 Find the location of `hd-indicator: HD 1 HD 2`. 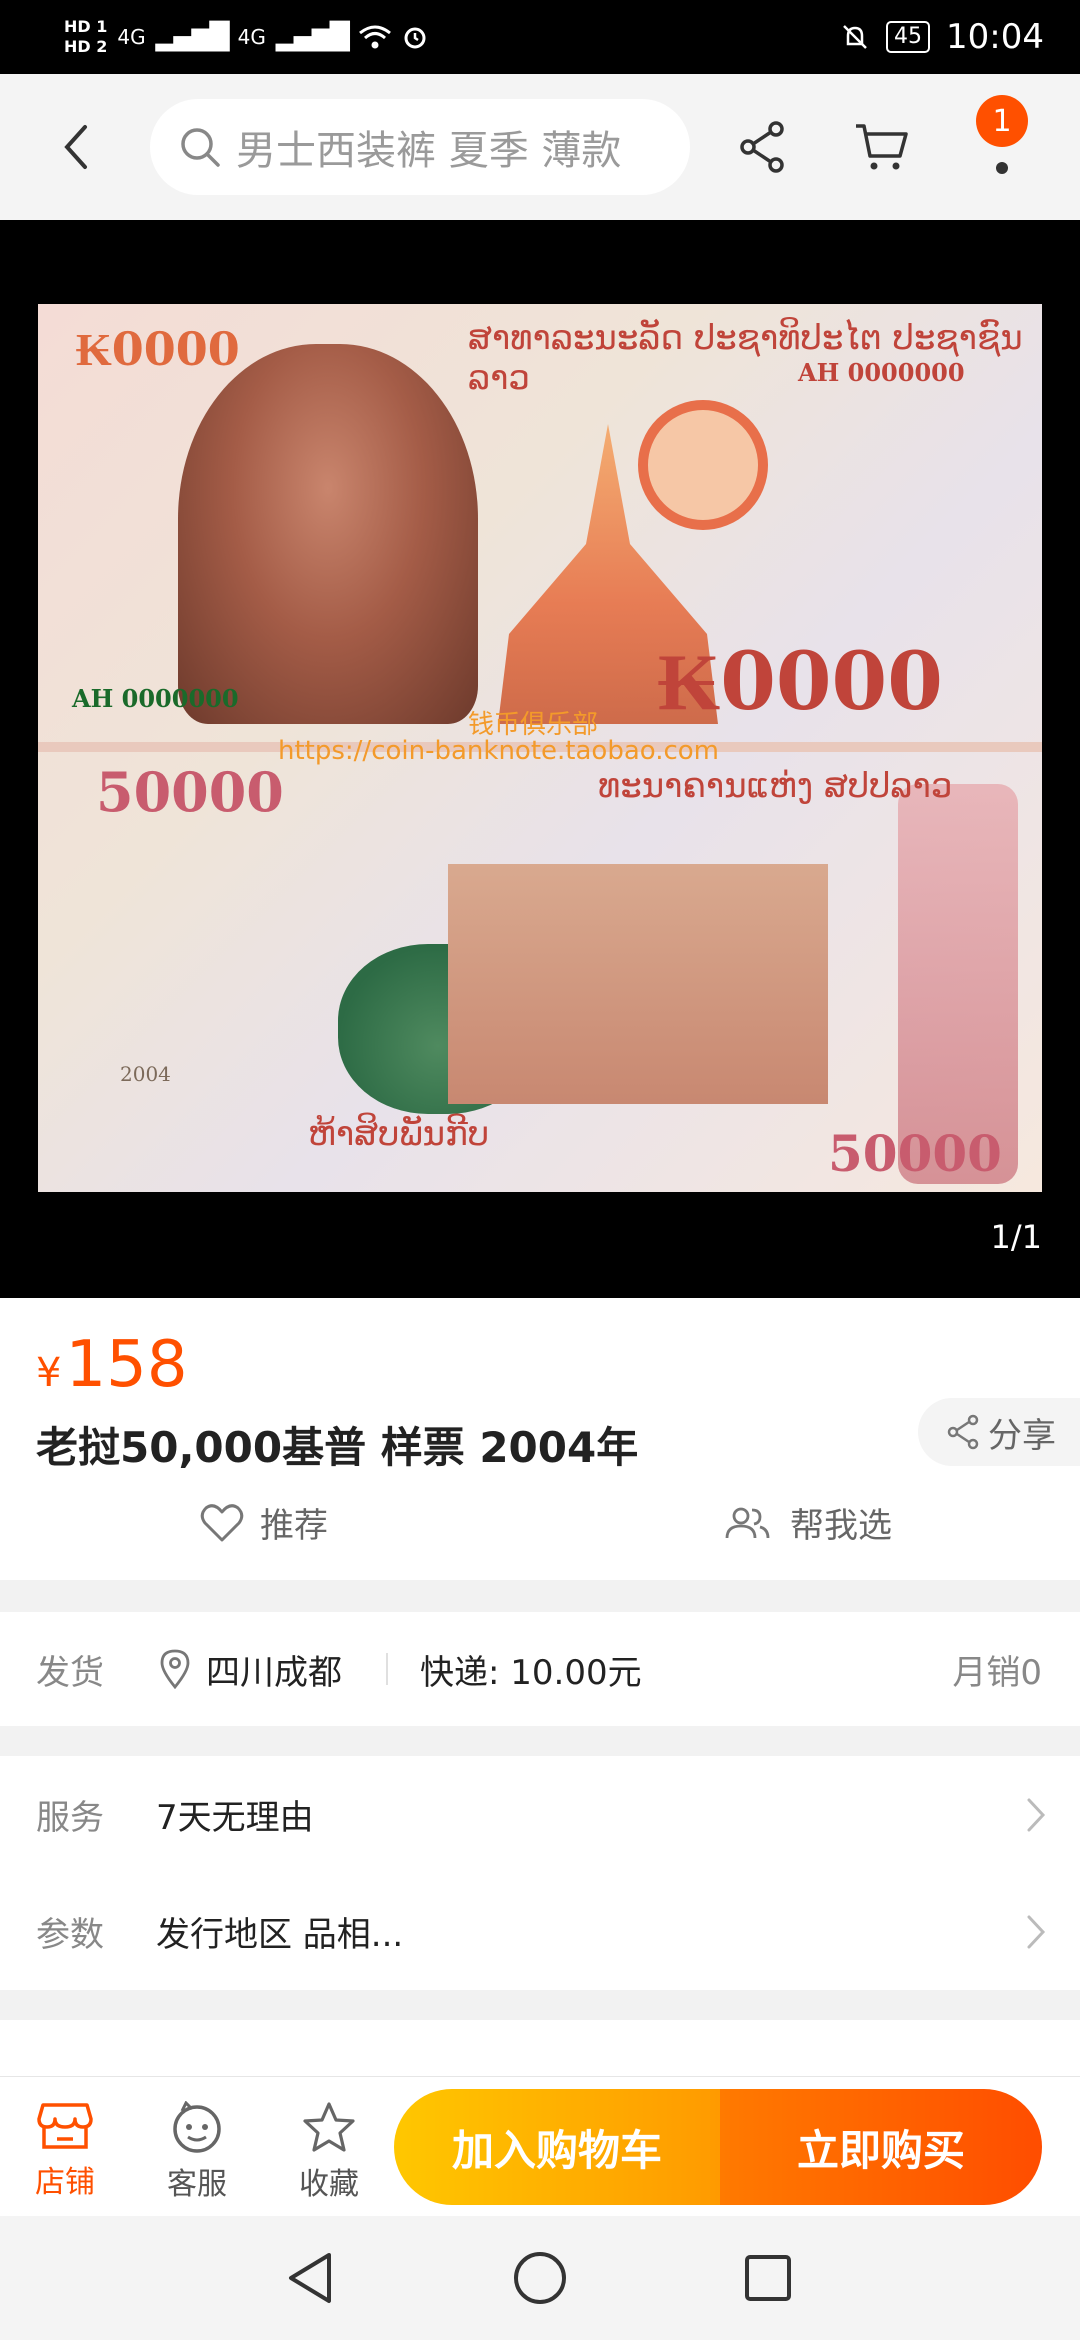

hd-indicator: HD 1 HD 2 is located at coordinates (85, 37).